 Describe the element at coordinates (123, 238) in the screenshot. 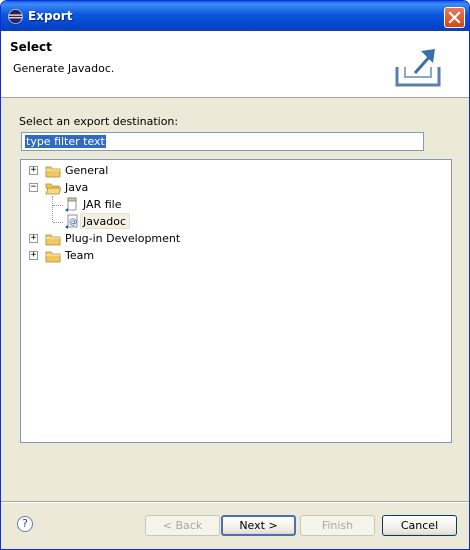

I see `tree-item-label: Plug-in Development` at that location.